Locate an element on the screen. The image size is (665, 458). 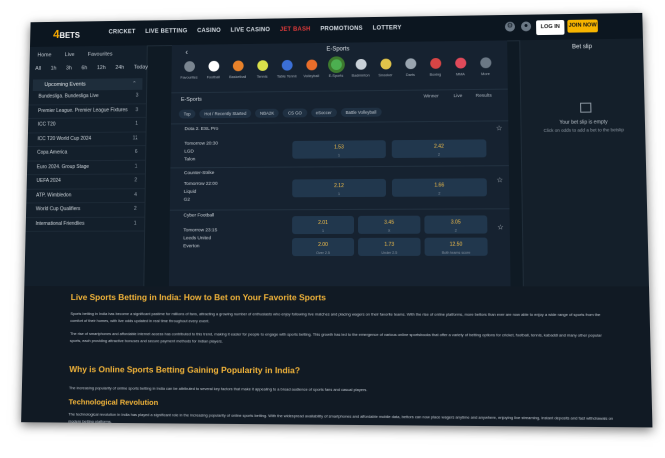
sport-tab: Football is located at coordinates (213, 76).